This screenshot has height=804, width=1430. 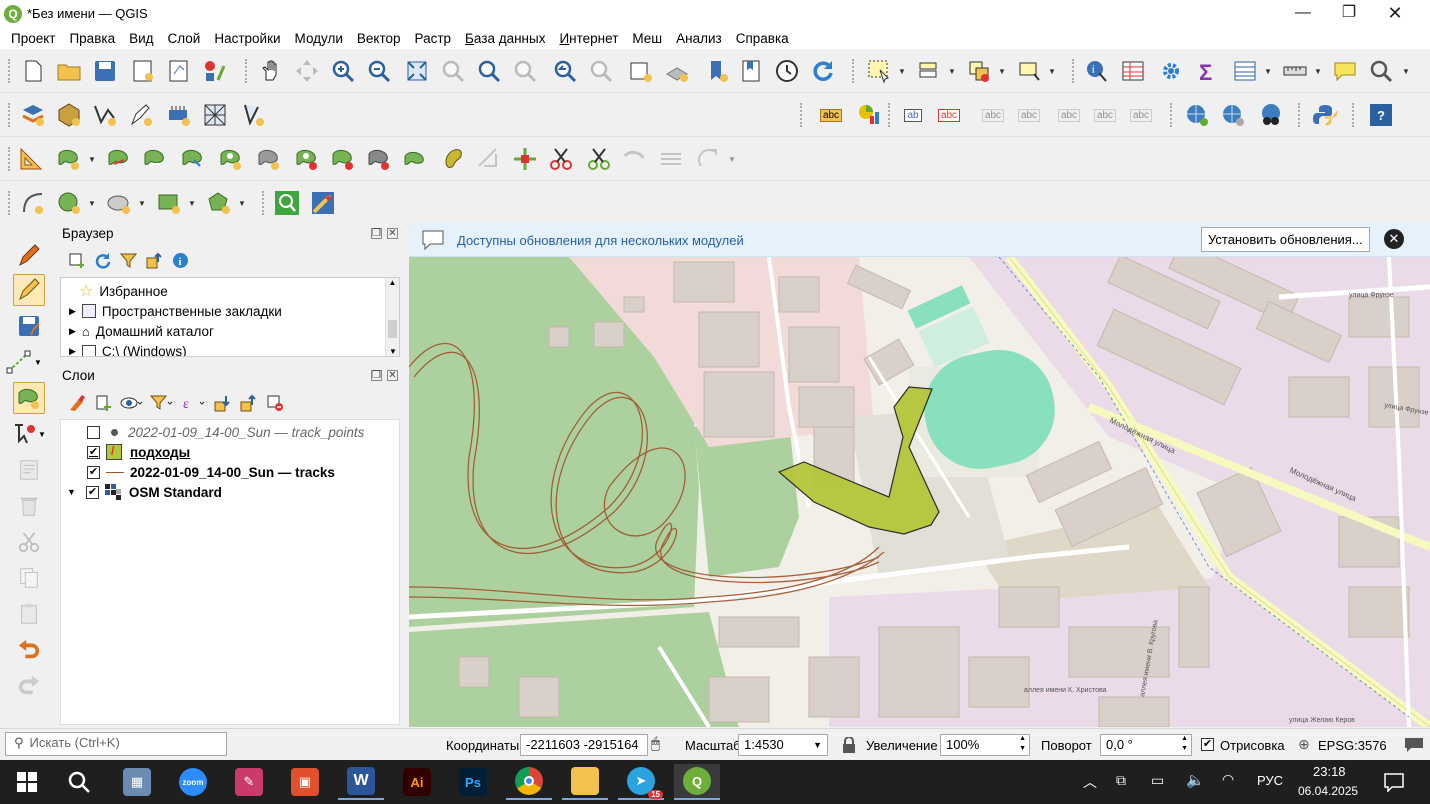 I want to click on messages-icon, so click(x=1414, y=745).